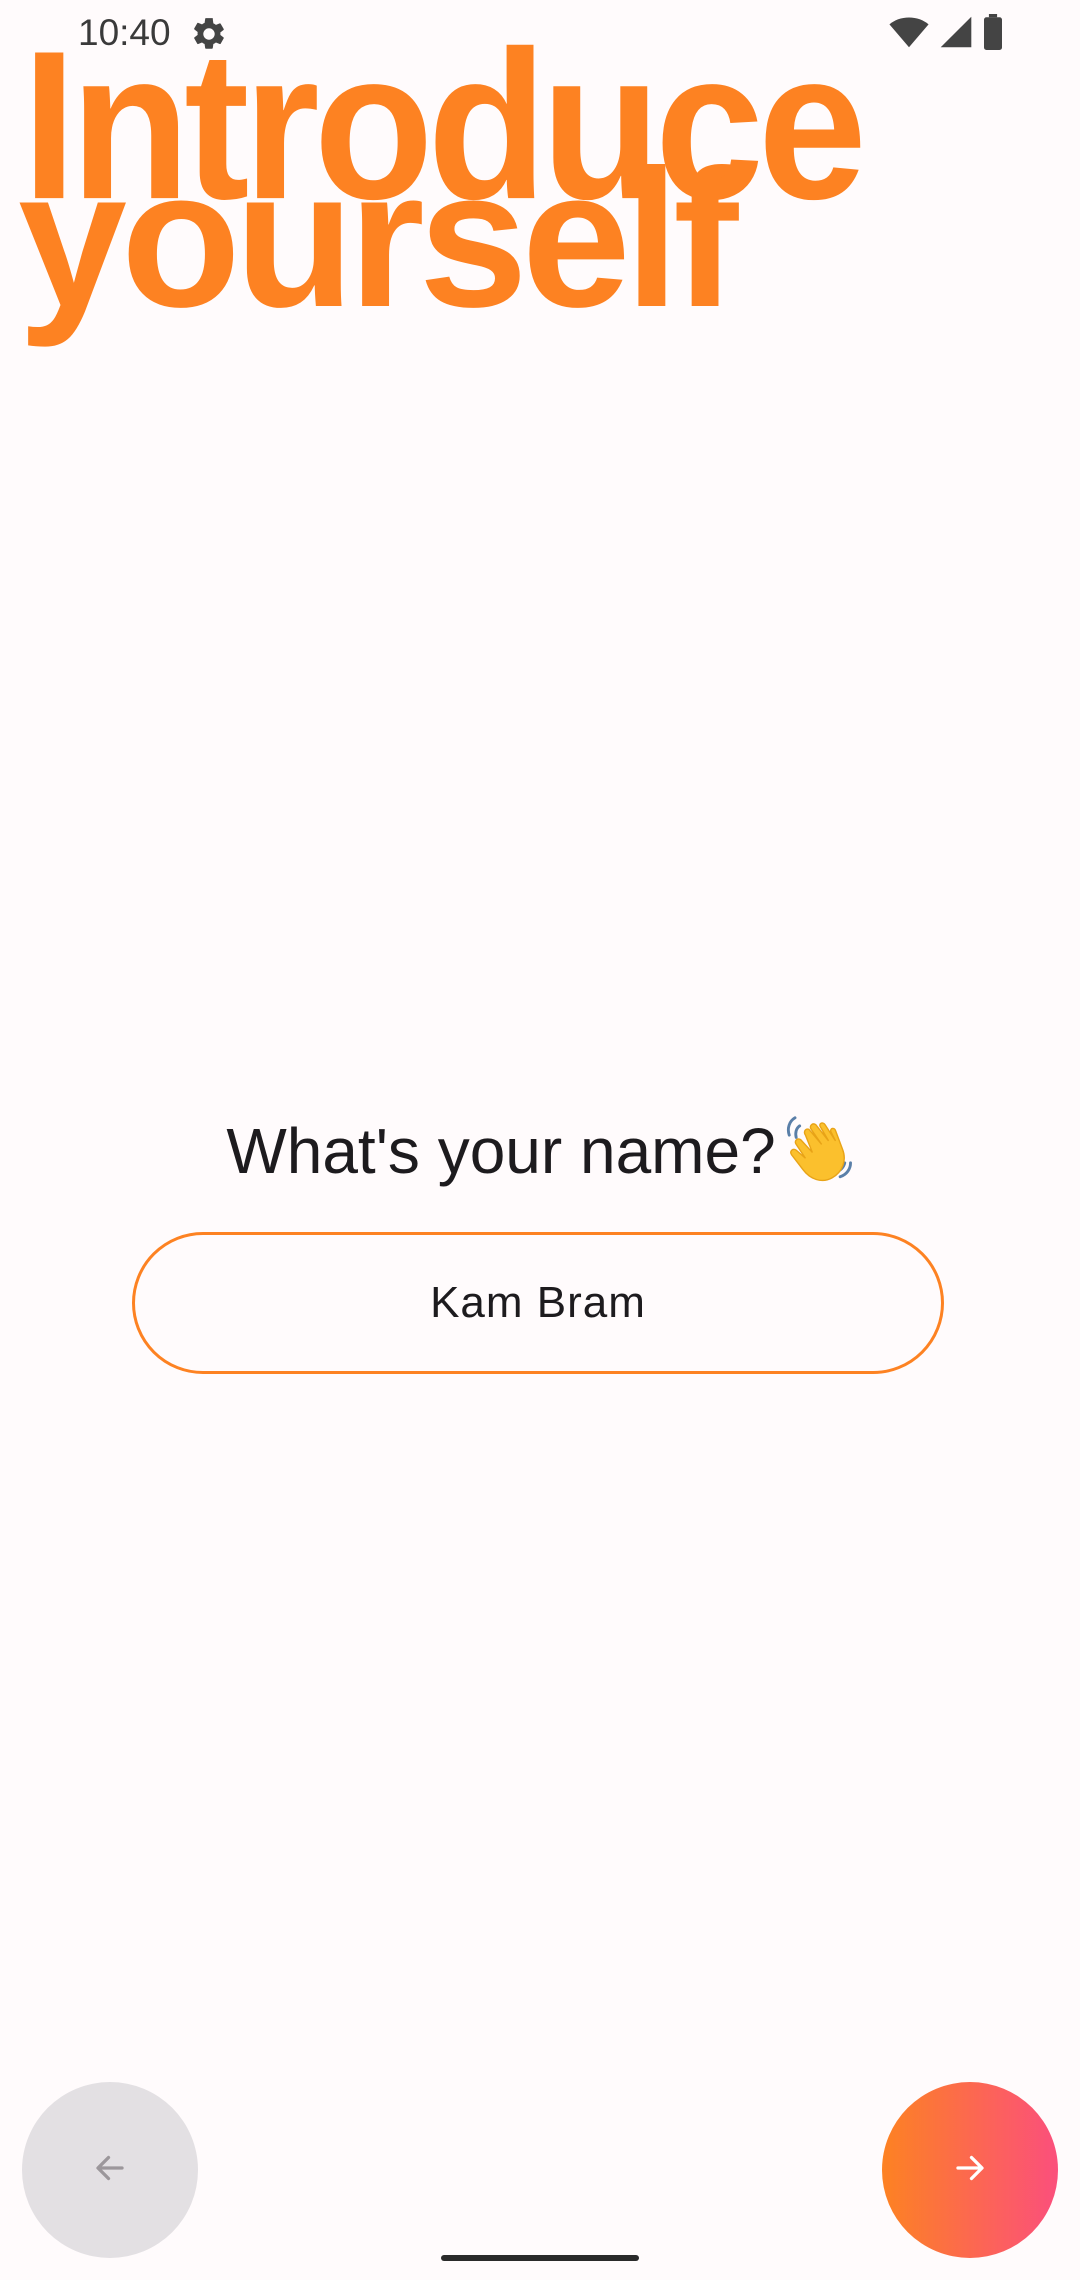 This screenshot has height=2280, width=1080. I want to click on page-title: Introduce yourself, so click(442, 171).